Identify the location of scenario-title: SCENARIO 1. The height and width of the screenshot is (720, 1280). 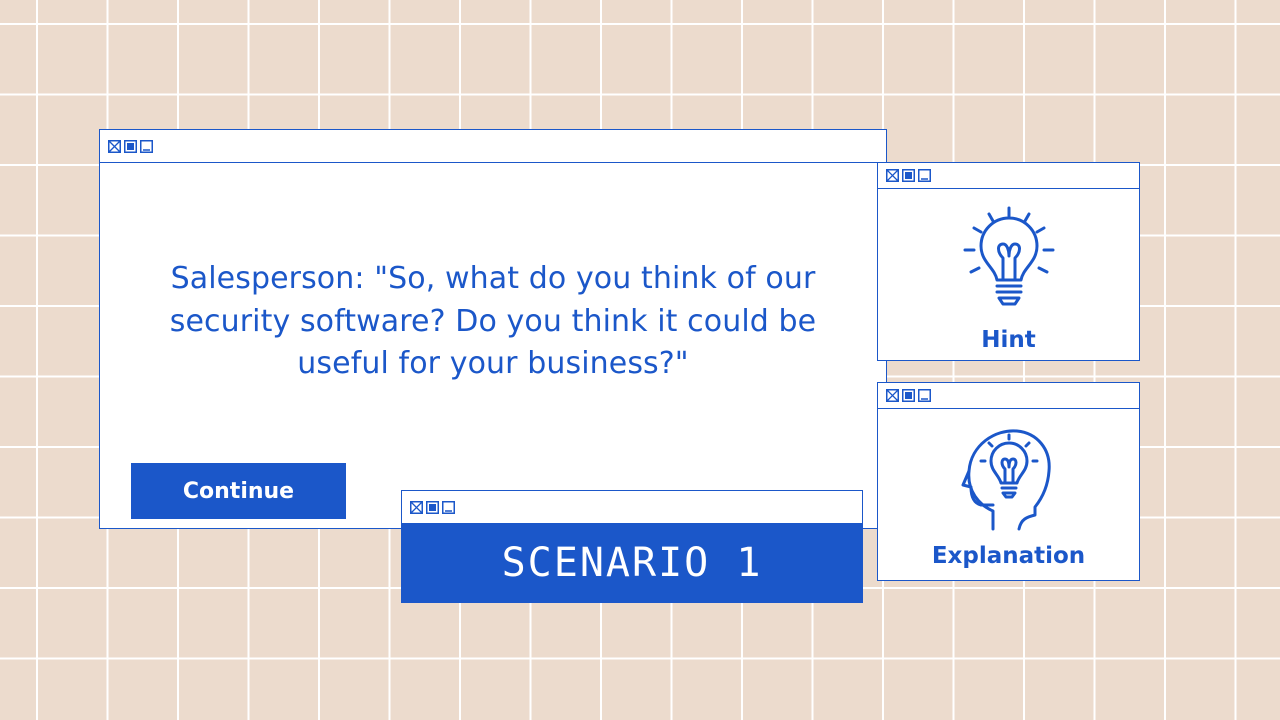
(632, 563).